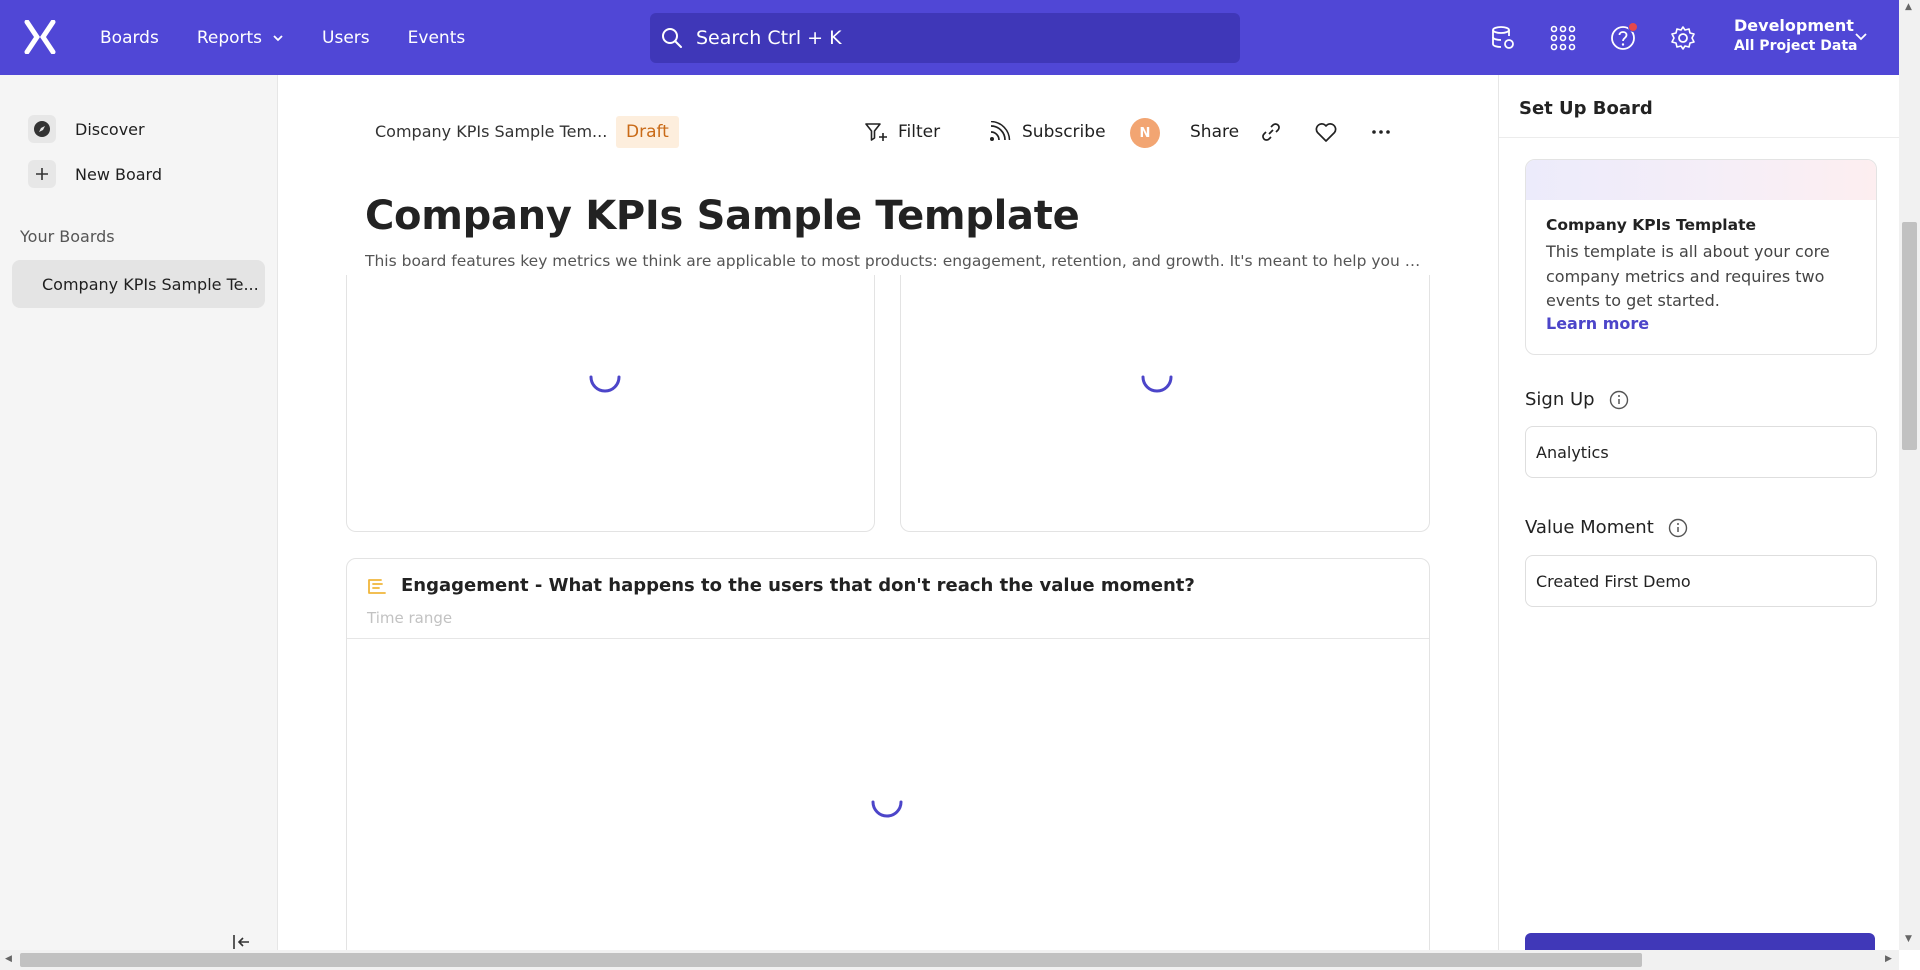  I want to click on scroll-down-arrow-icon: ▼, so click(1908, 939).